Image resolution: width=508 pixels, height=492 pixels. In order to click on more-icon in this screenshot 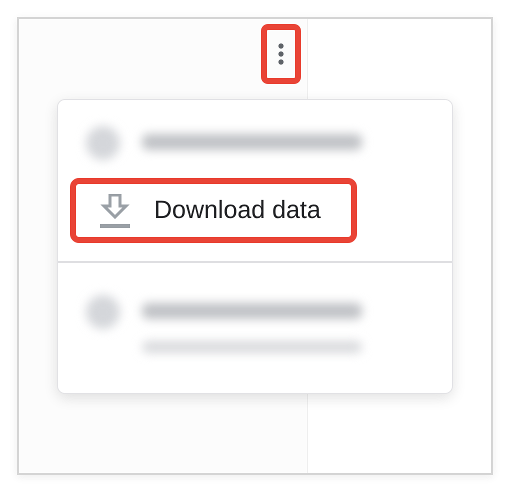, I will do `click(281, 54)`.